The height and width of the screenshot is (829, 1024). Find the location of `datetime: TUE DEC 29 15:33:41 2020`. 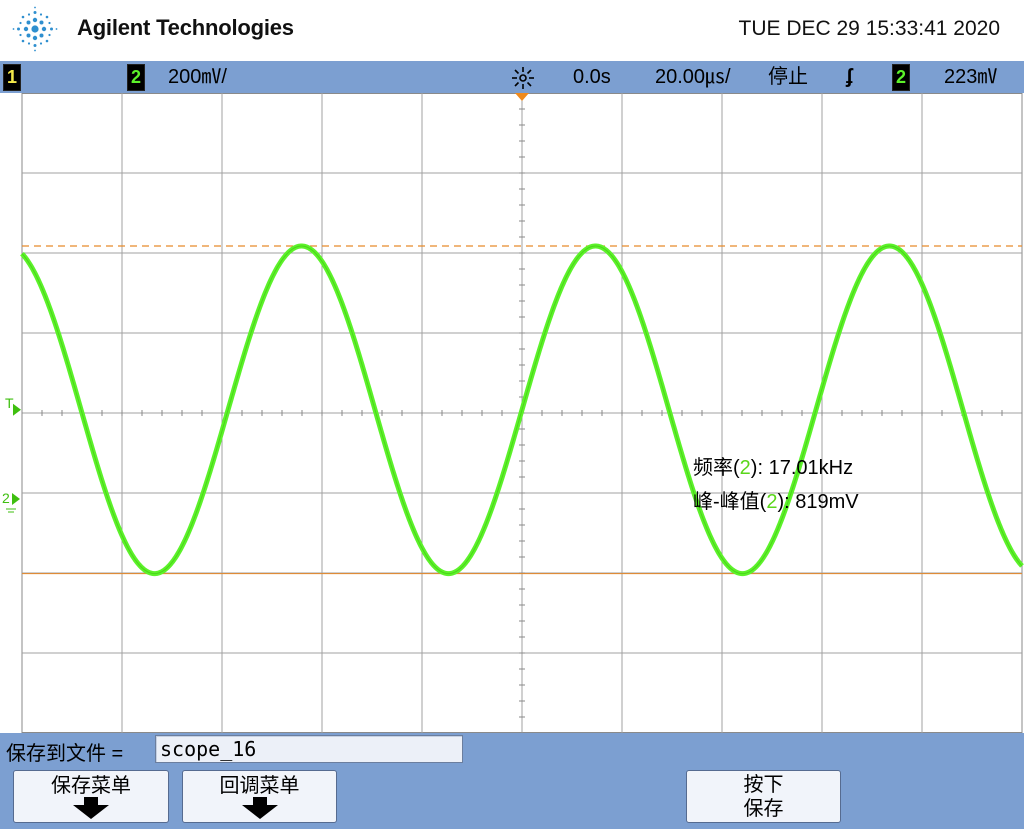

datetime: TUE DEC 29 15:33:41 2020 is located at coordinates (869, 28).